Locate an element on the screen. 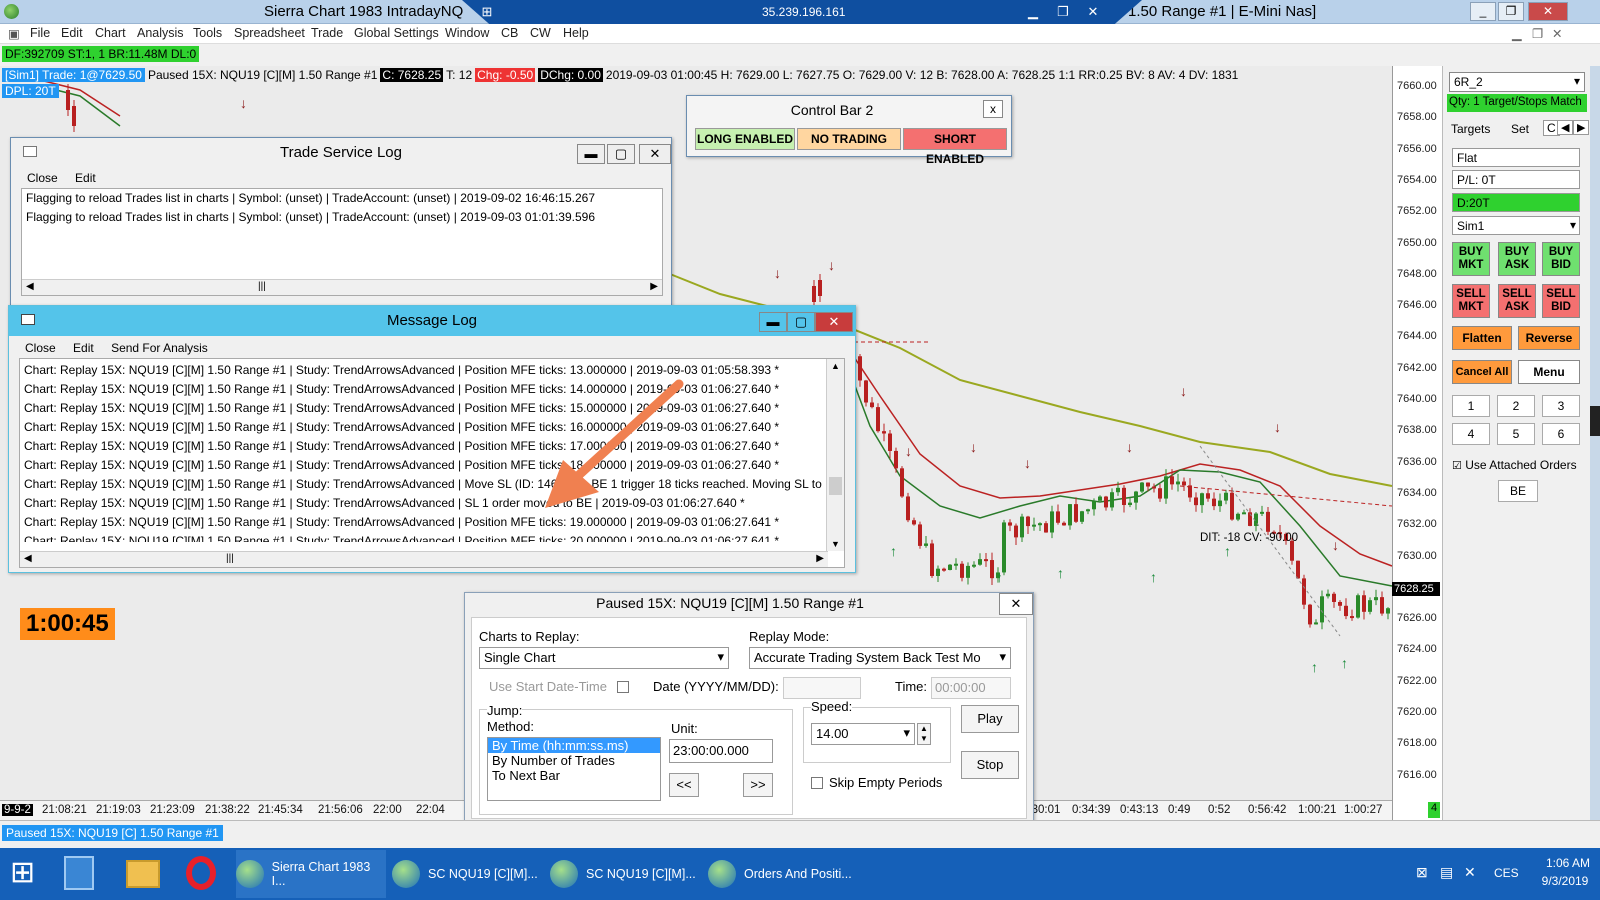  trade-log-hscrollbar: ◀ ||| ▶ is located at coordinates (342, 287).